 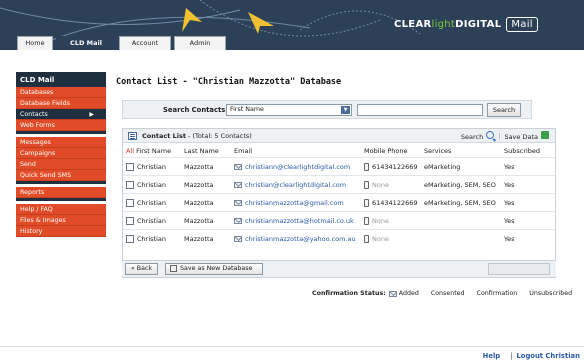 I want to click on search-label: Search Contacts:, so click(x=196, y=110).